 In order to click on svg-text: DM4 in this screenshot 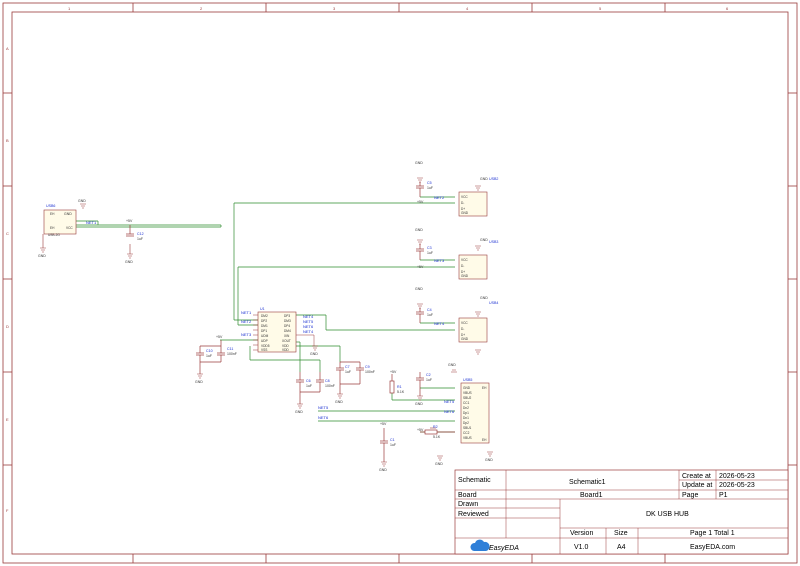, I will do `click(287, 331)`.